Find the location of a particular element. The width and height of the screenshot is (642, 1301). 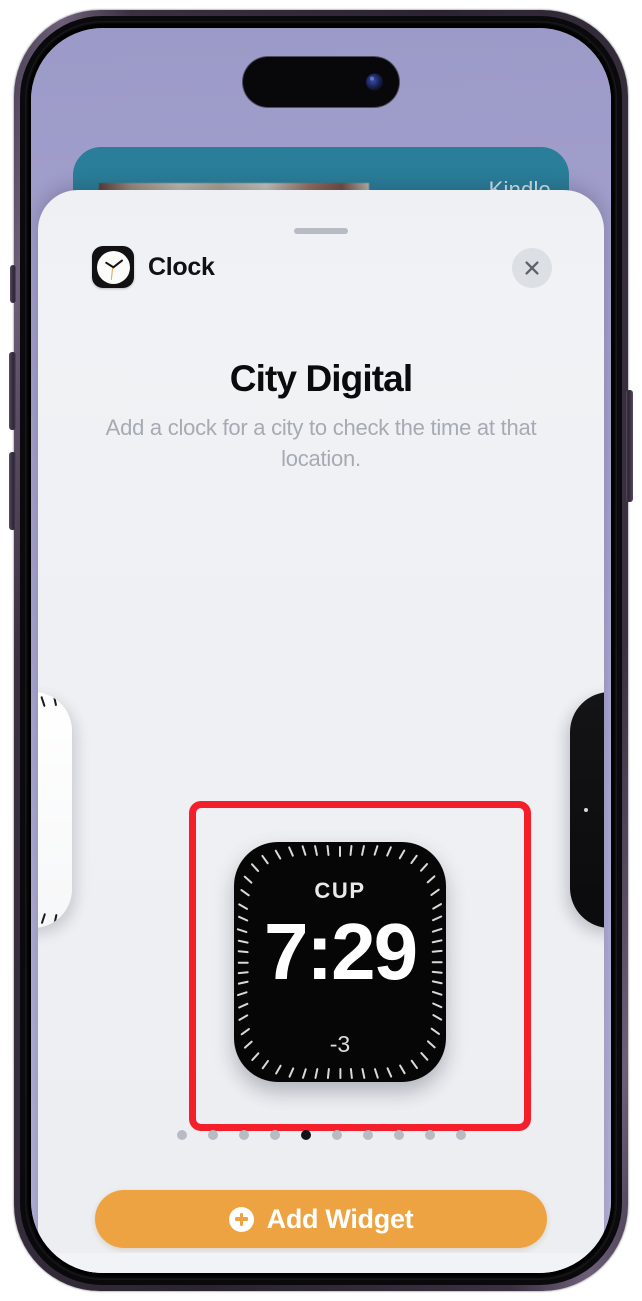

volume-down-button is located at coordinates (12, 491).